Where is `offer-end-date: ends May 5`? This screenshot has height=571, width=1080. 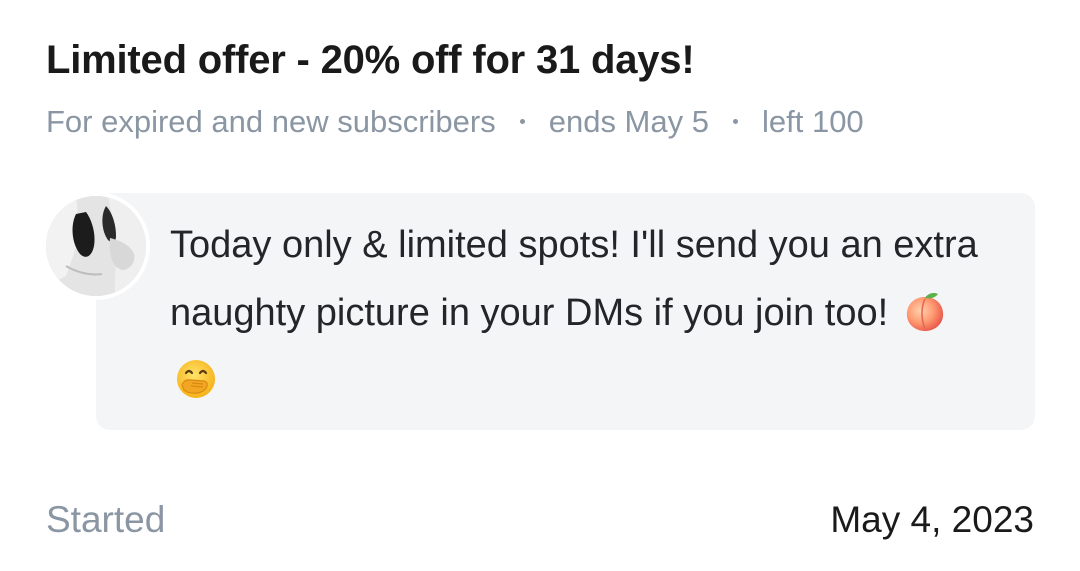
offer-end-date: ends May 5 is located at coordinates (628, 121).